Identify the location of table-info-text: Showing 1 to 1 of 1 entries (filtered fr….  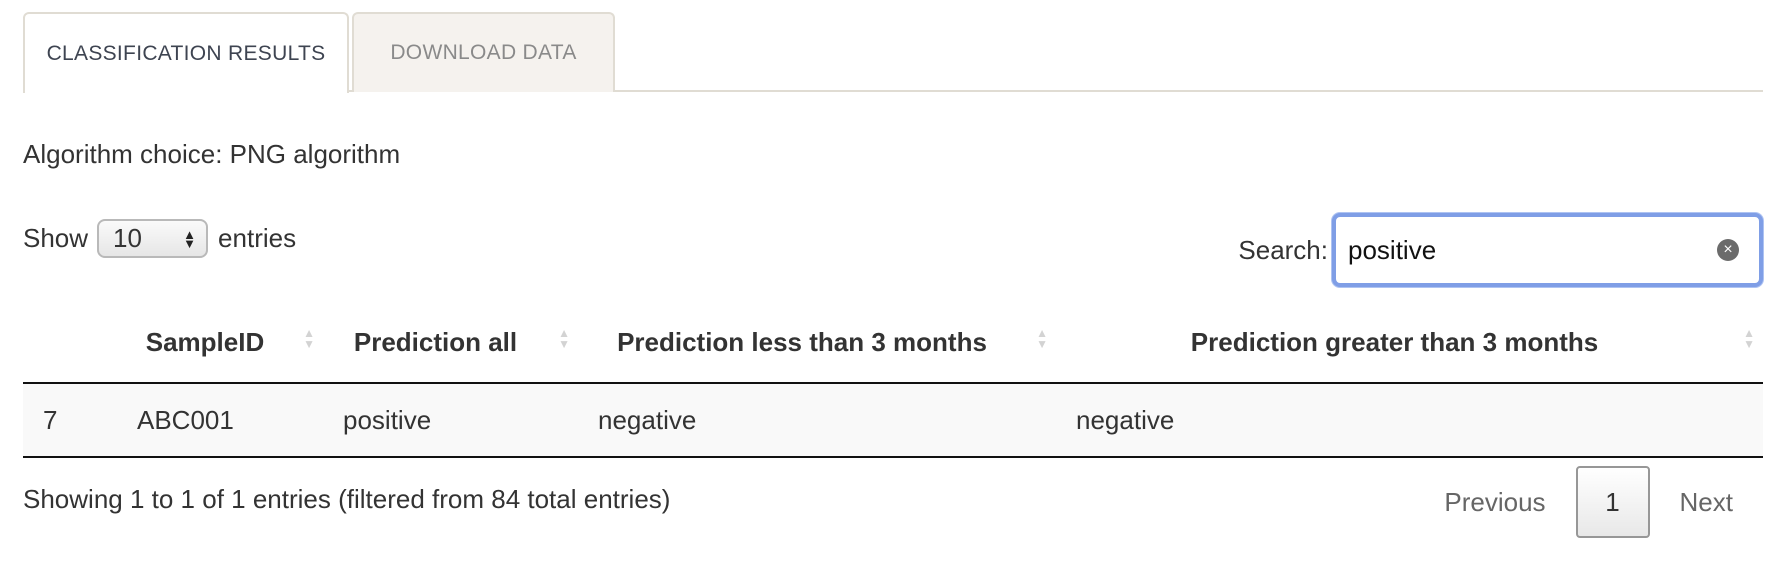
(347, 499).